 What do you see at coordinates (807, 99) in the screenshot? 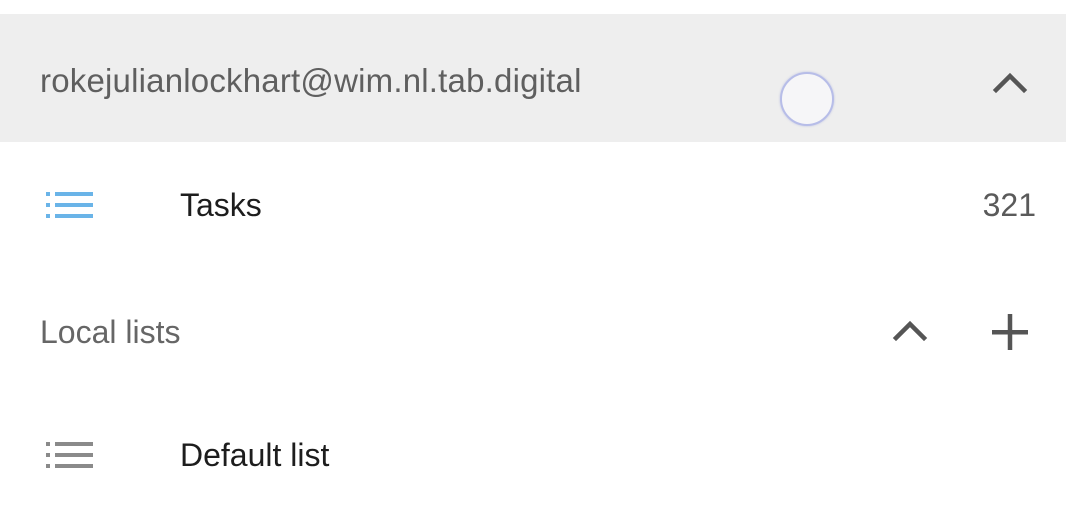
I see `loading-indicator` at bounding box center [807, 99].